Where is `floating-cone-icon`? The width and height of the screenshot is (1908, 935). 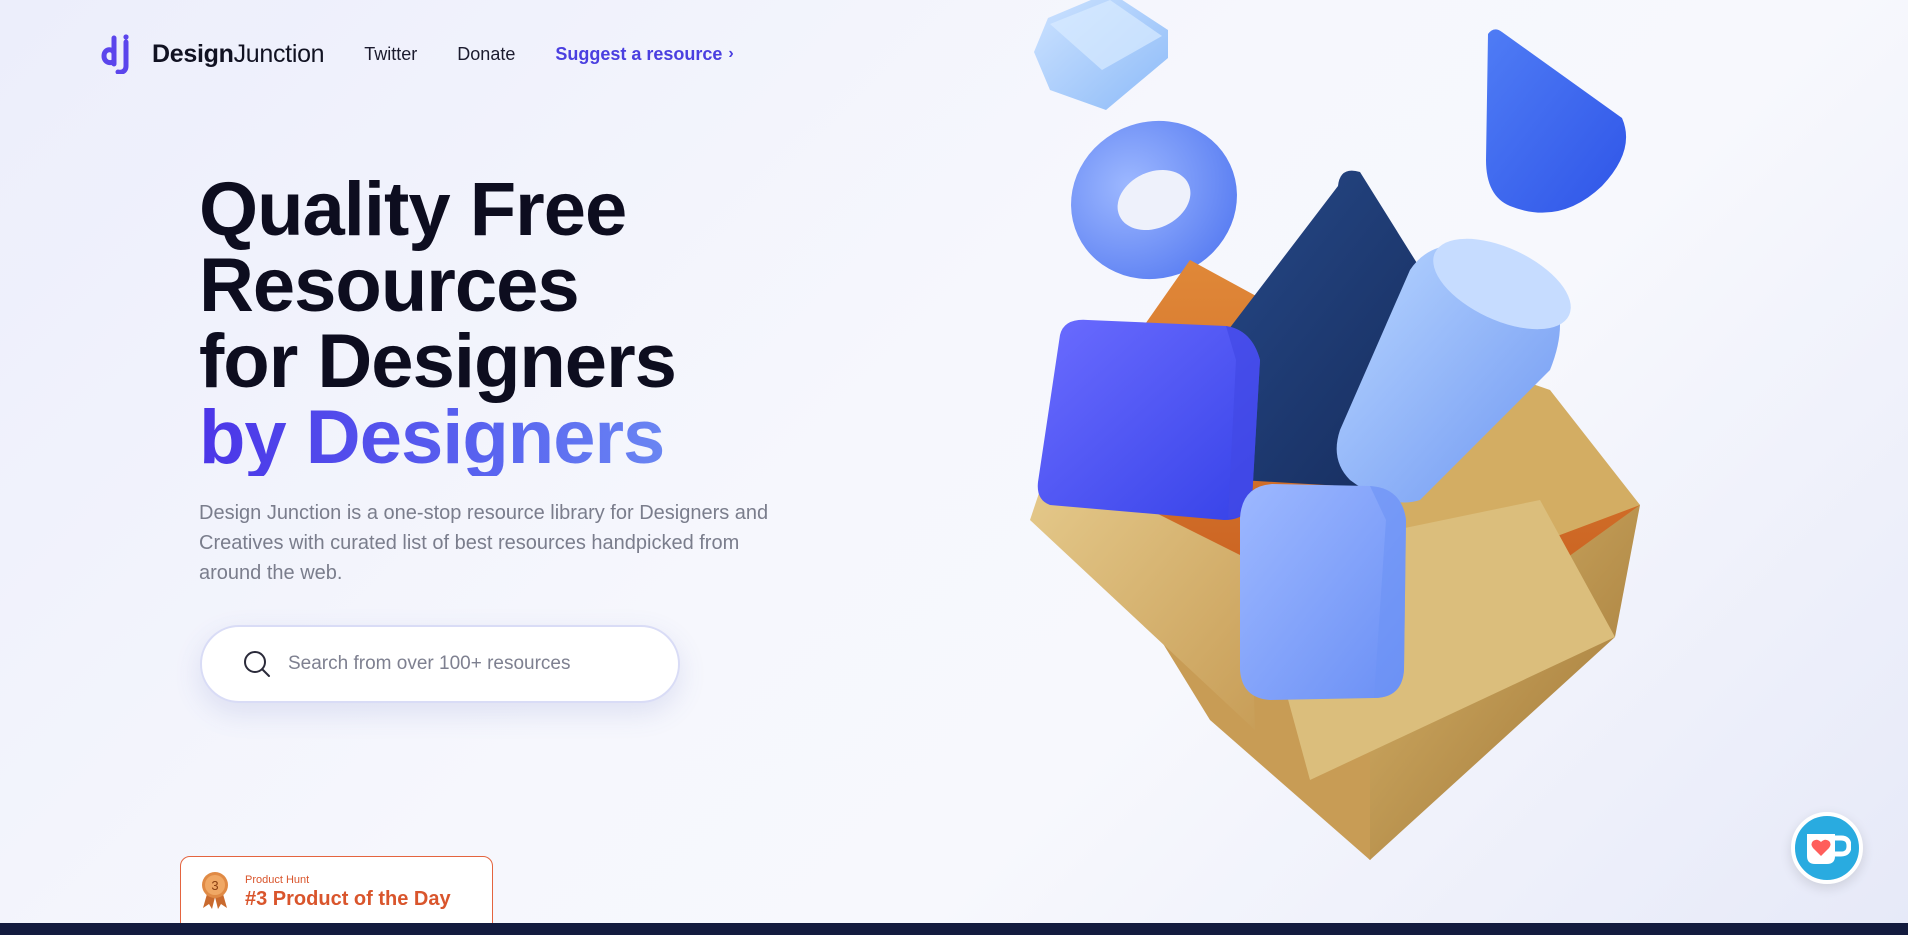
floating-cone-icon is located at coordinates (1556, 121).